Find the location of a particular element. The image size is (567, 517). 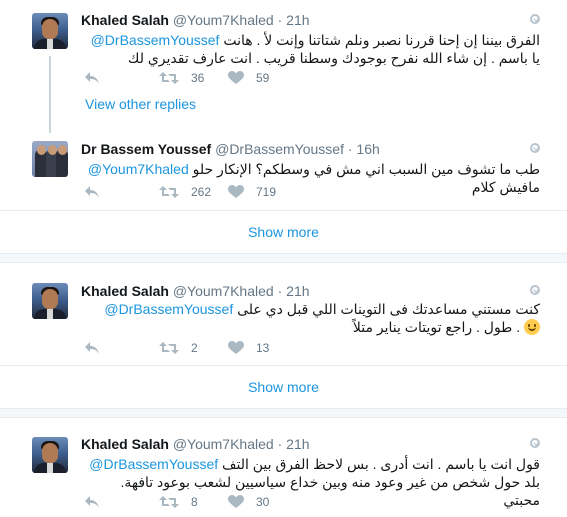

retweet-count: 262 is located at coordinates (201, 192).